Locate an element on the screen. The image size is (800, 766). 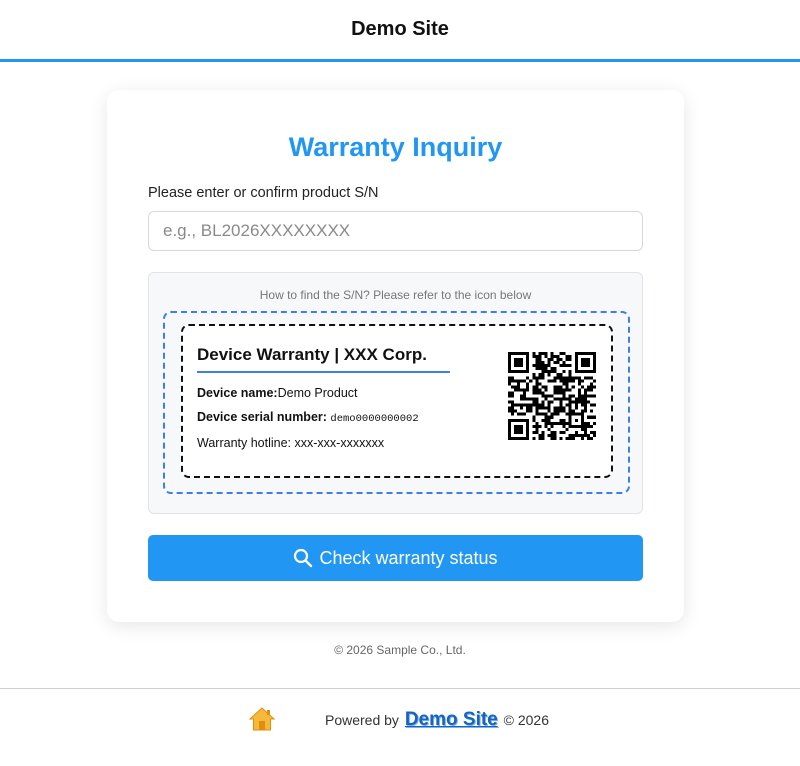
site-title: Demo Site is located at coordinates (400, 29).